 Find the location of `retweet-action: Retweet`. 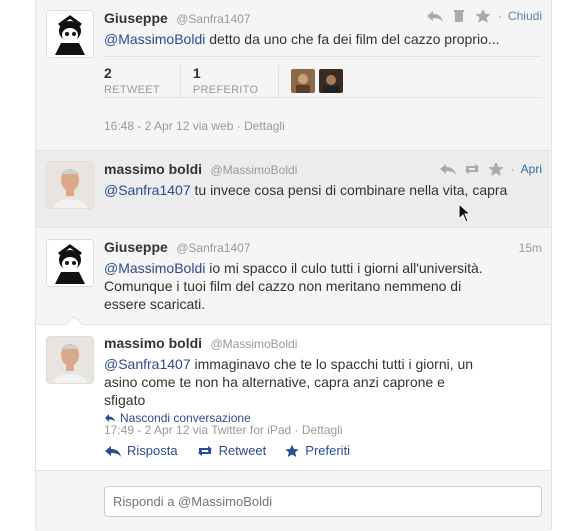

retweet-action: Retweet is located at coordinates (231, 450).